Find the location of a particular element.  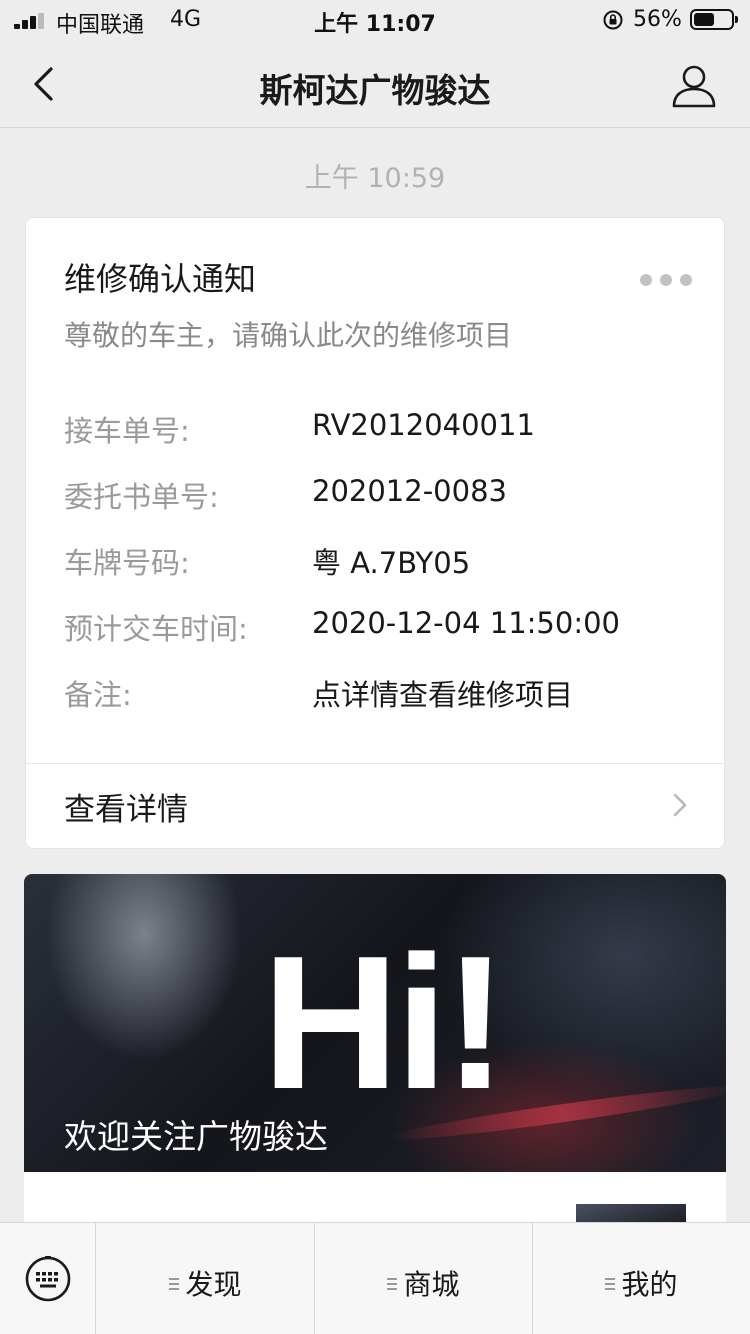

info-value: RV2012040011 is located at coordinates (423, 425).